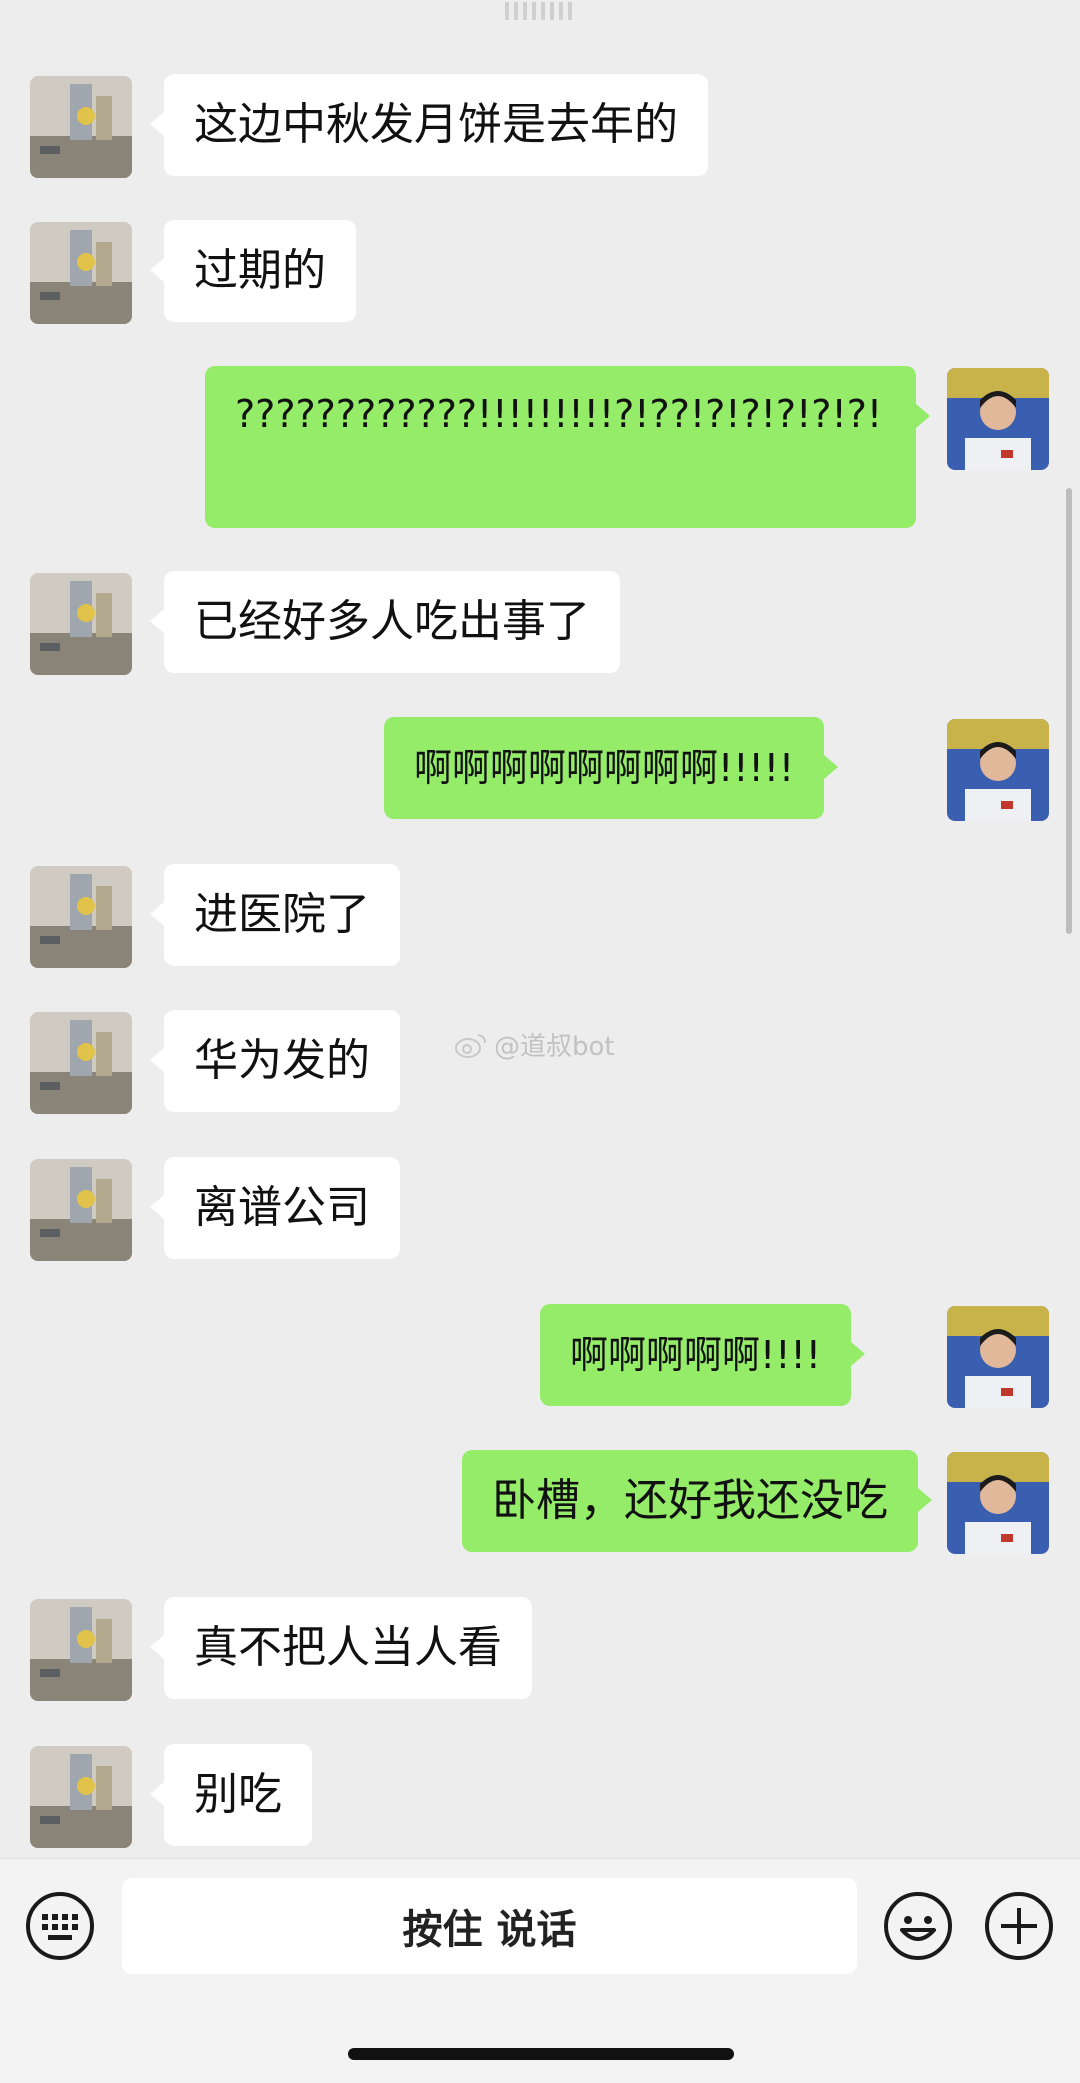 This screenshot has height=2083, width=1080. I want to click on message-row: 真不把人当人看, so click(540, 1650).